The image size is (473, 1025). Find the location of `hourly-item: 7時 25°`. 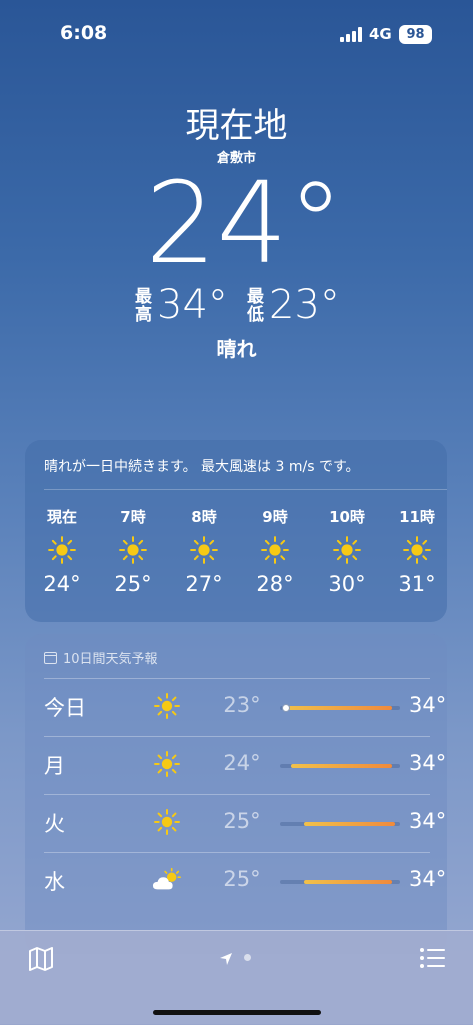

hourly-item: 7時 25° is located at coordinates (133, 551).